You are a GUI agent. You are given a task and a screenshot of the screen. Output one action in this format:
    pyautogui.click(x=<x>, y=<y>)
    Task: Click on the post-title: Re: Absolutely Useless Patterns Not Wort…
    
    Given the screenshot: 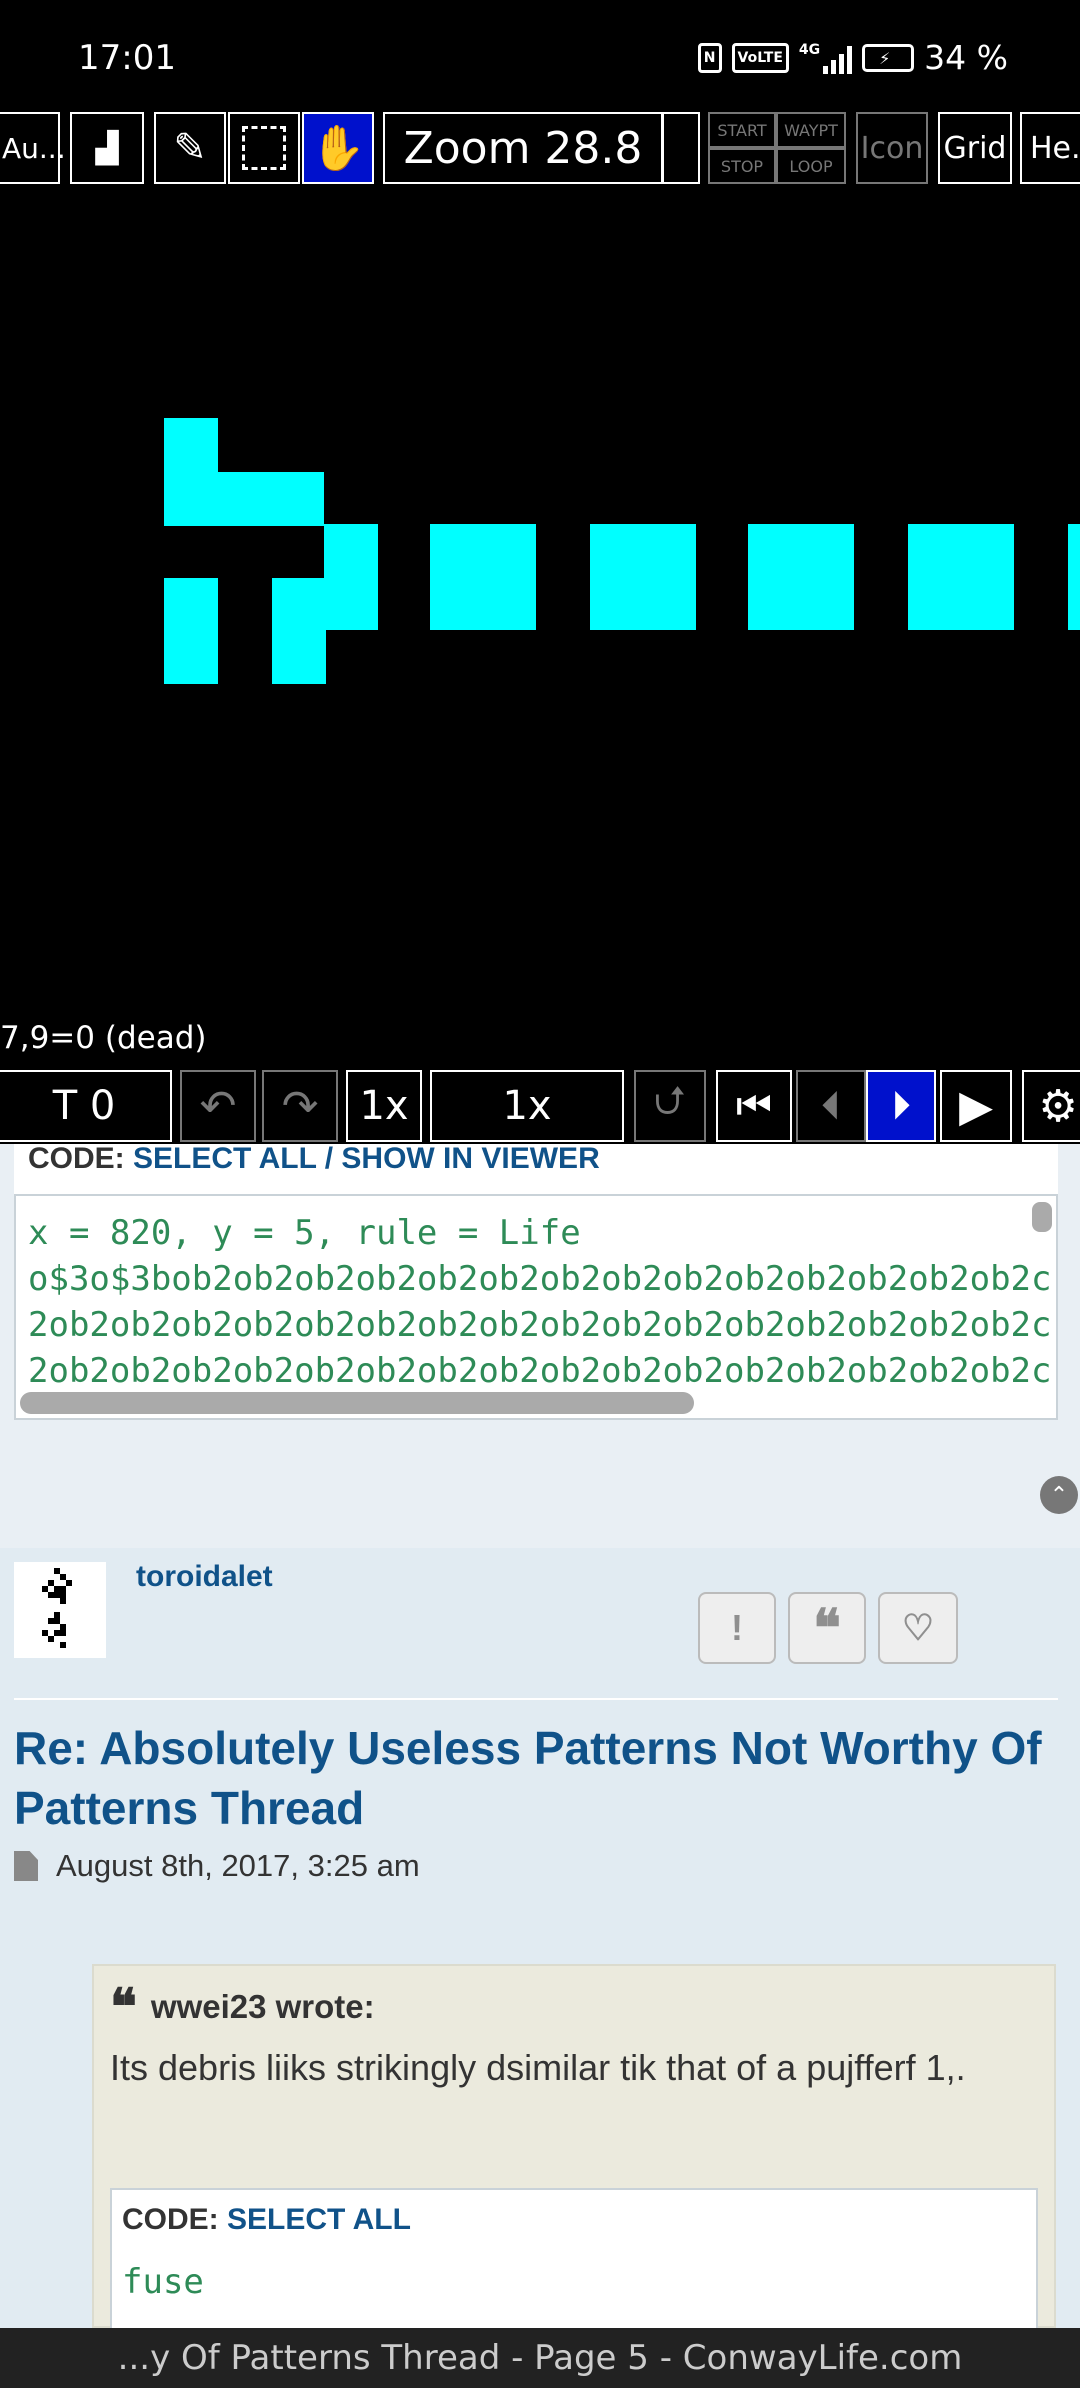 What is the action you would take?
    pyautogui.click(x=544, y=1778)
    